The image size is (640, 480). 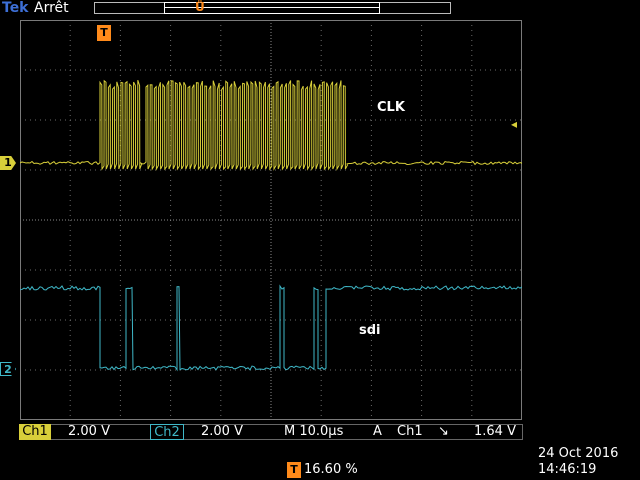 I want to click on brand-label: Tek, so click(x=15, y=8).